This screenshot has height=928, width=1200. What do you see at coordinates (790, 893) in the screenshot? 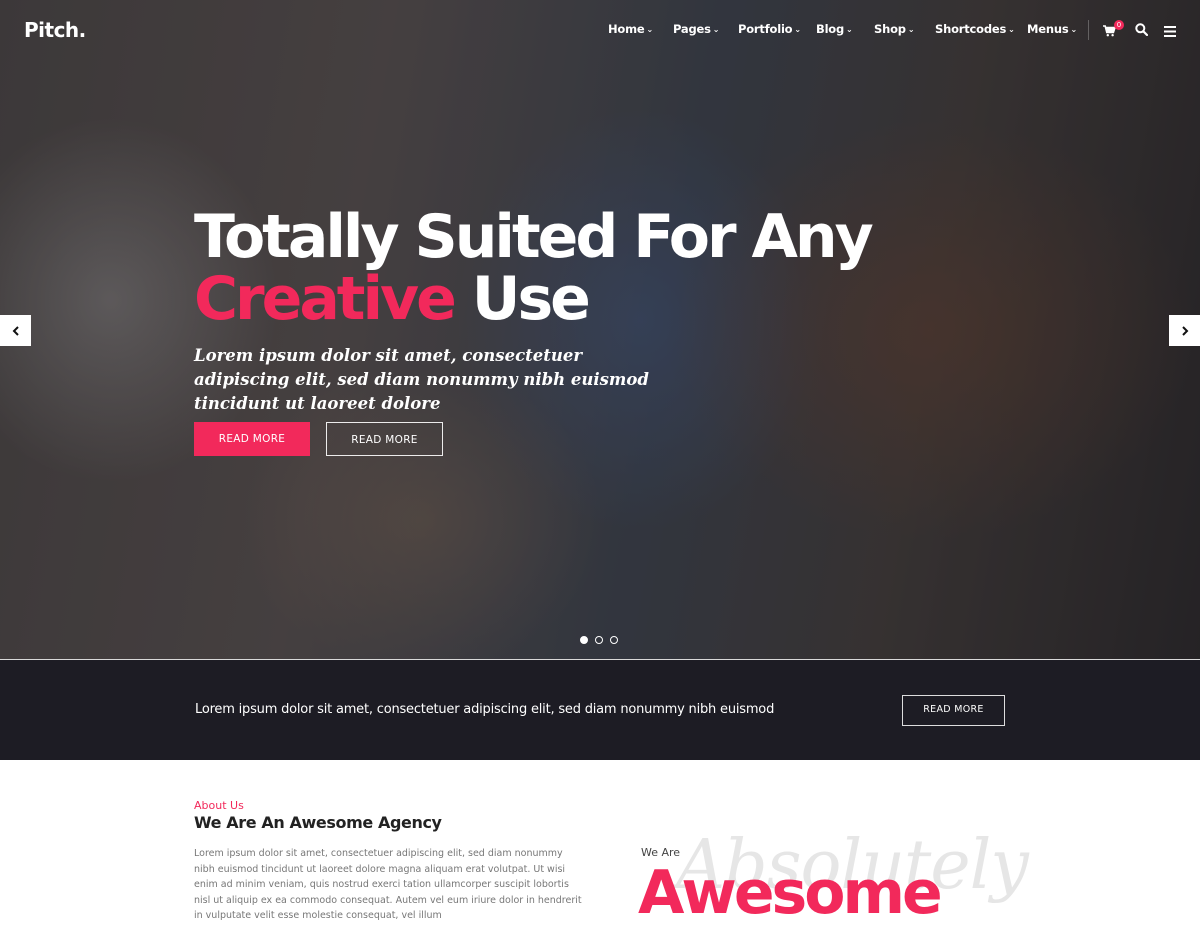
I see `about-big-word: Awesome` at bounding box center [790, 893].